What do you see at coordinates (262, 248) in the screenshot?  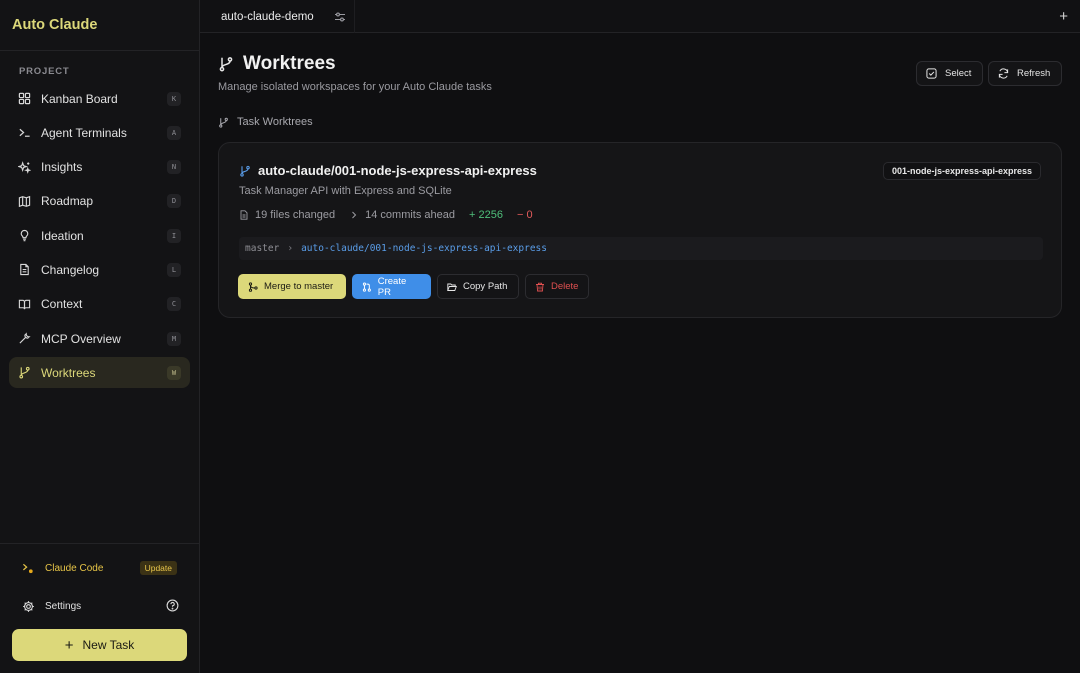 I see `base-branch: master` at bounding box center [262, 248].